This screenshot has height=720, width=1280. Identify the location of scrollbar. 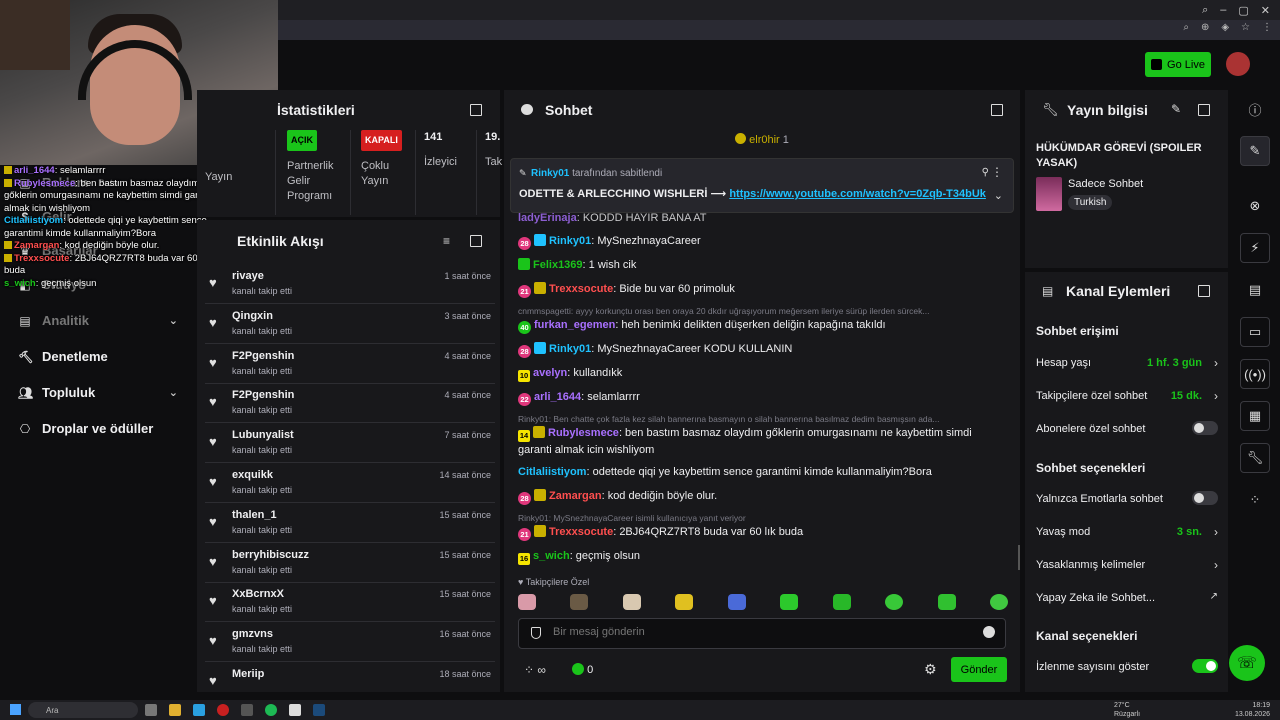
(1019, 557).